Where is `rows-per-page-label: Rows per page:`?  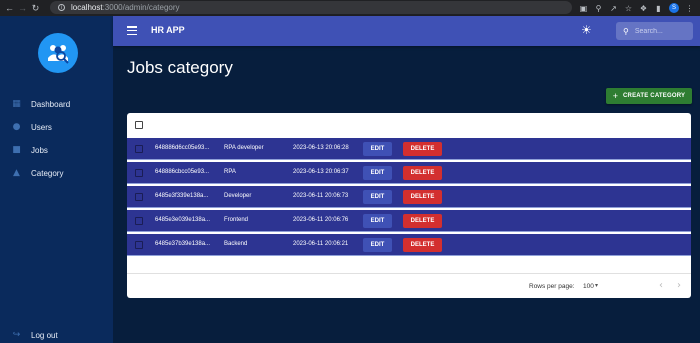 rows-per-page-label: Rows per page: is located at coordinates (552, 286).